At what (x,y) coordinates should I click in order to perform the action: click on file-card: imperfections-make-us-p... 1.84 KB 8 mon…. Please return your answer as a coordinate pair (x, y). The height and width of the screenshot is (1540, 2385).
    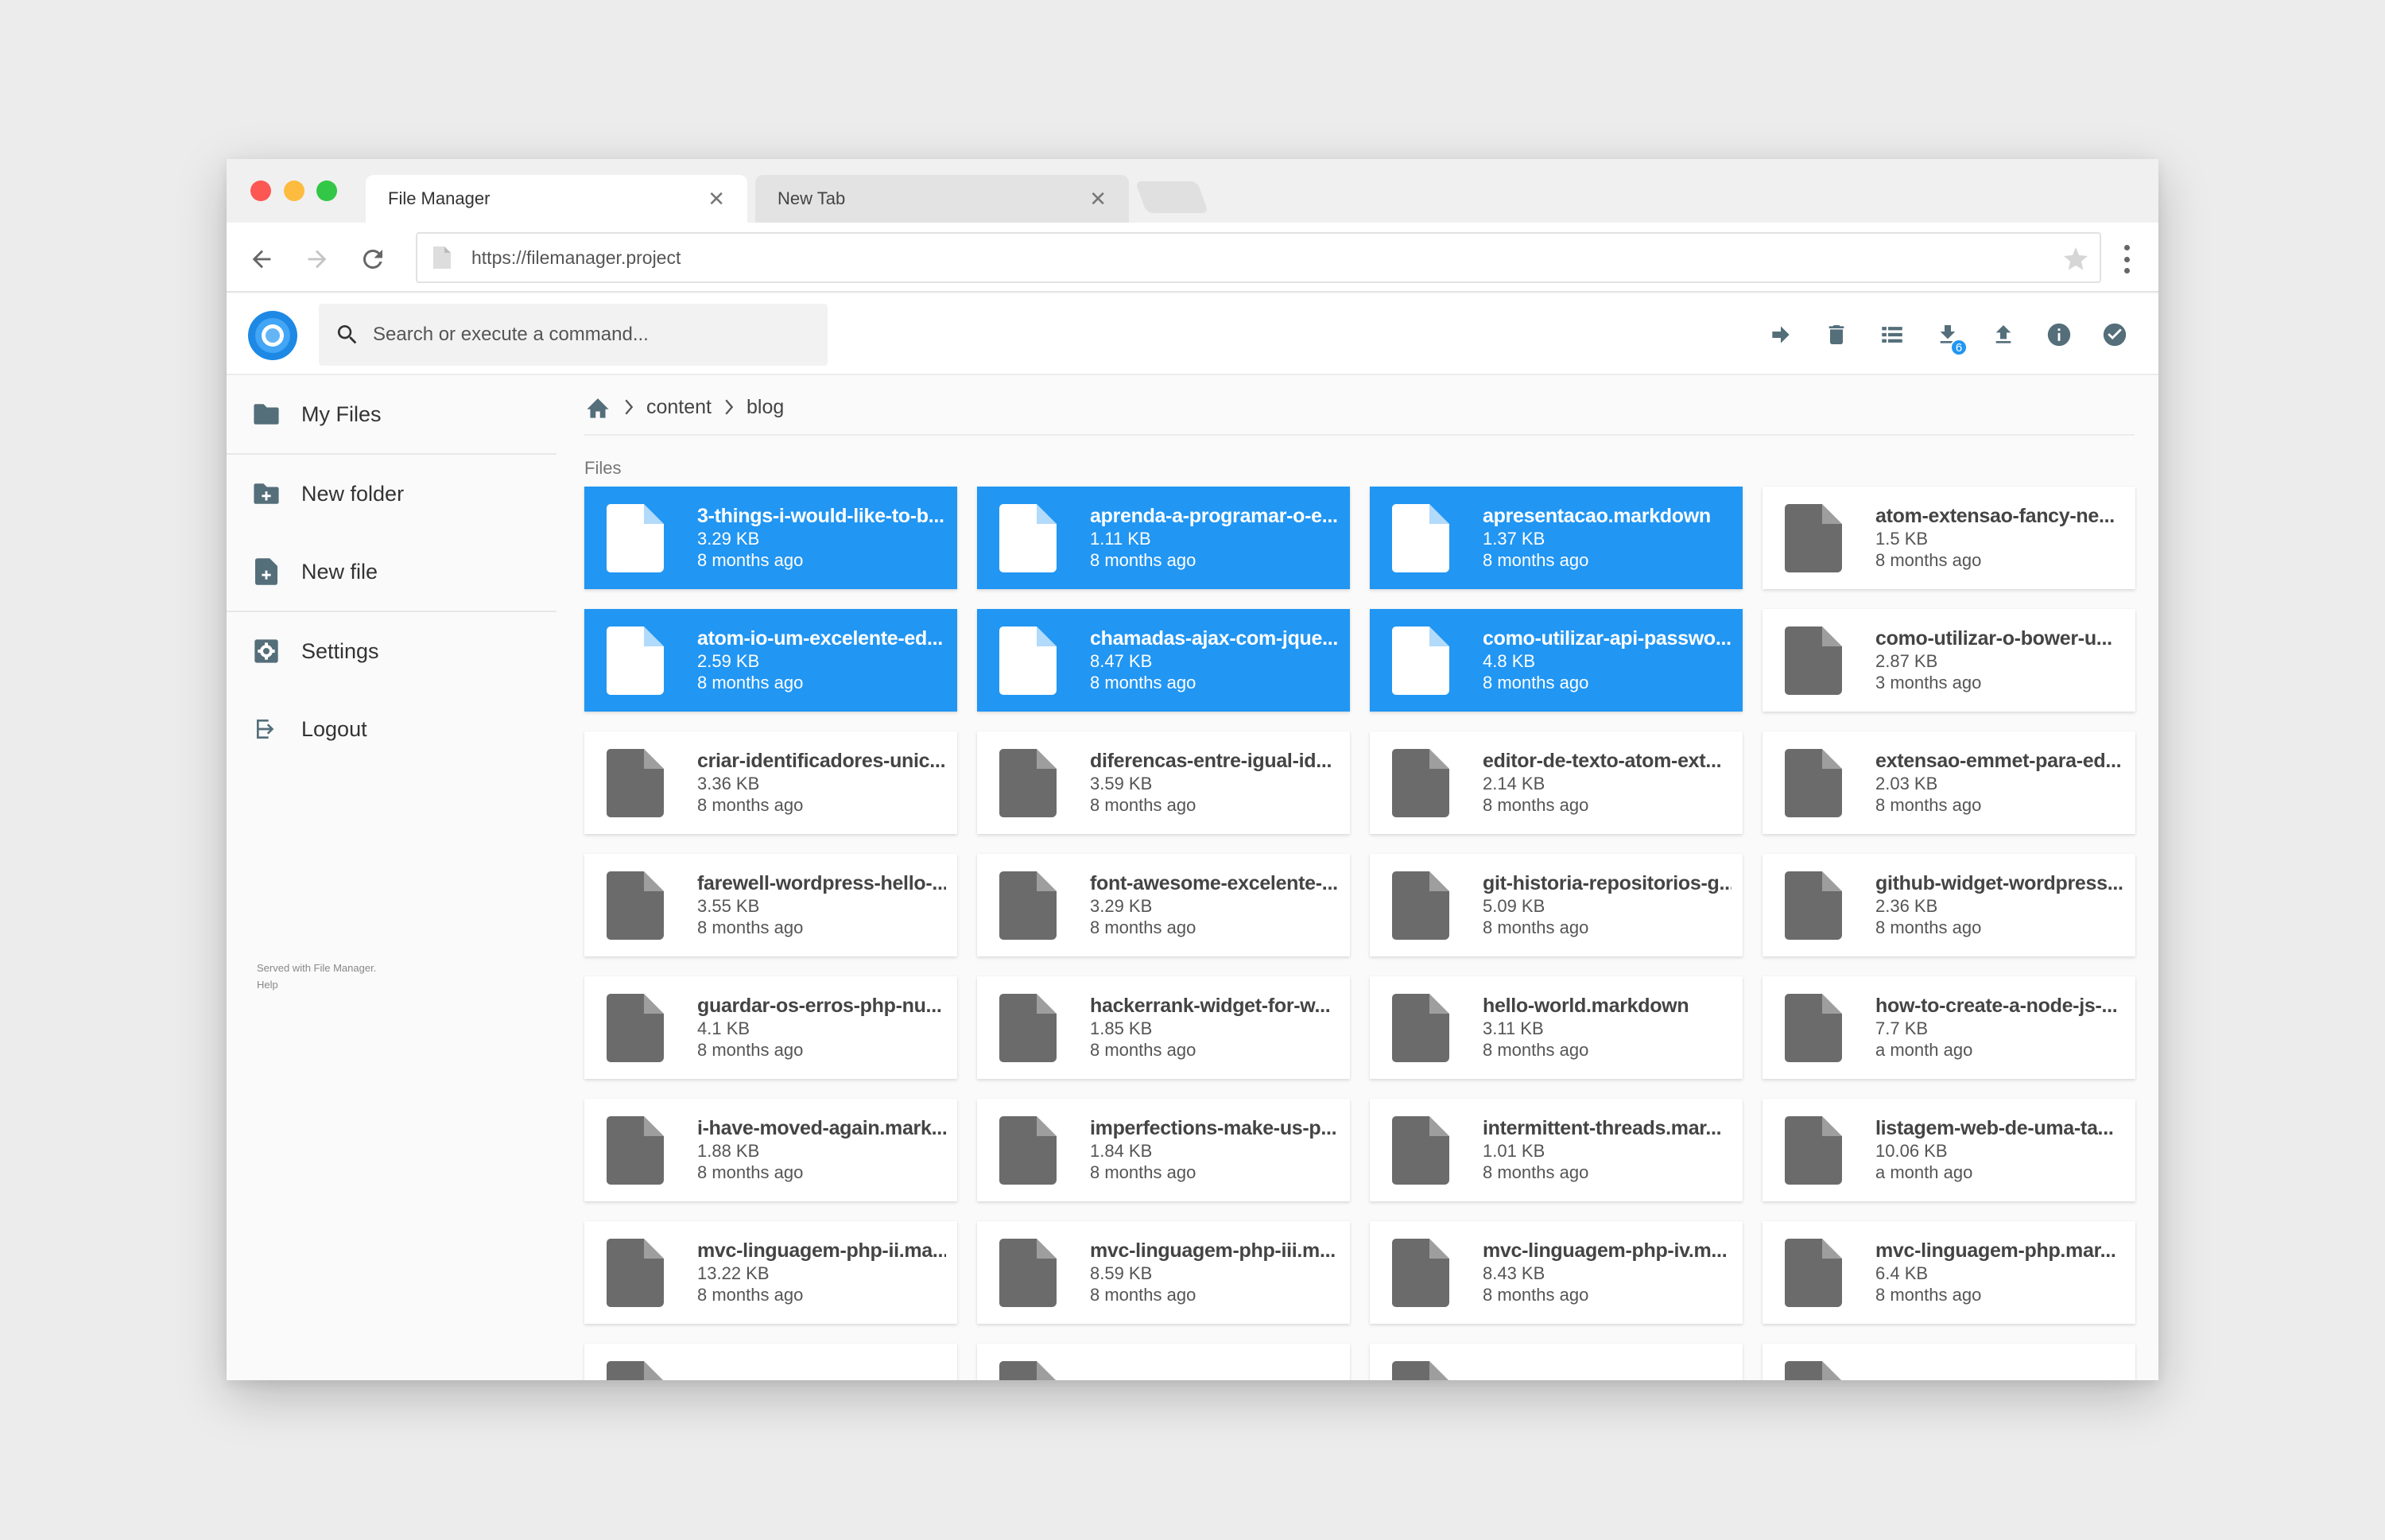
    Looking at the image, I should click on (1163, 1150).